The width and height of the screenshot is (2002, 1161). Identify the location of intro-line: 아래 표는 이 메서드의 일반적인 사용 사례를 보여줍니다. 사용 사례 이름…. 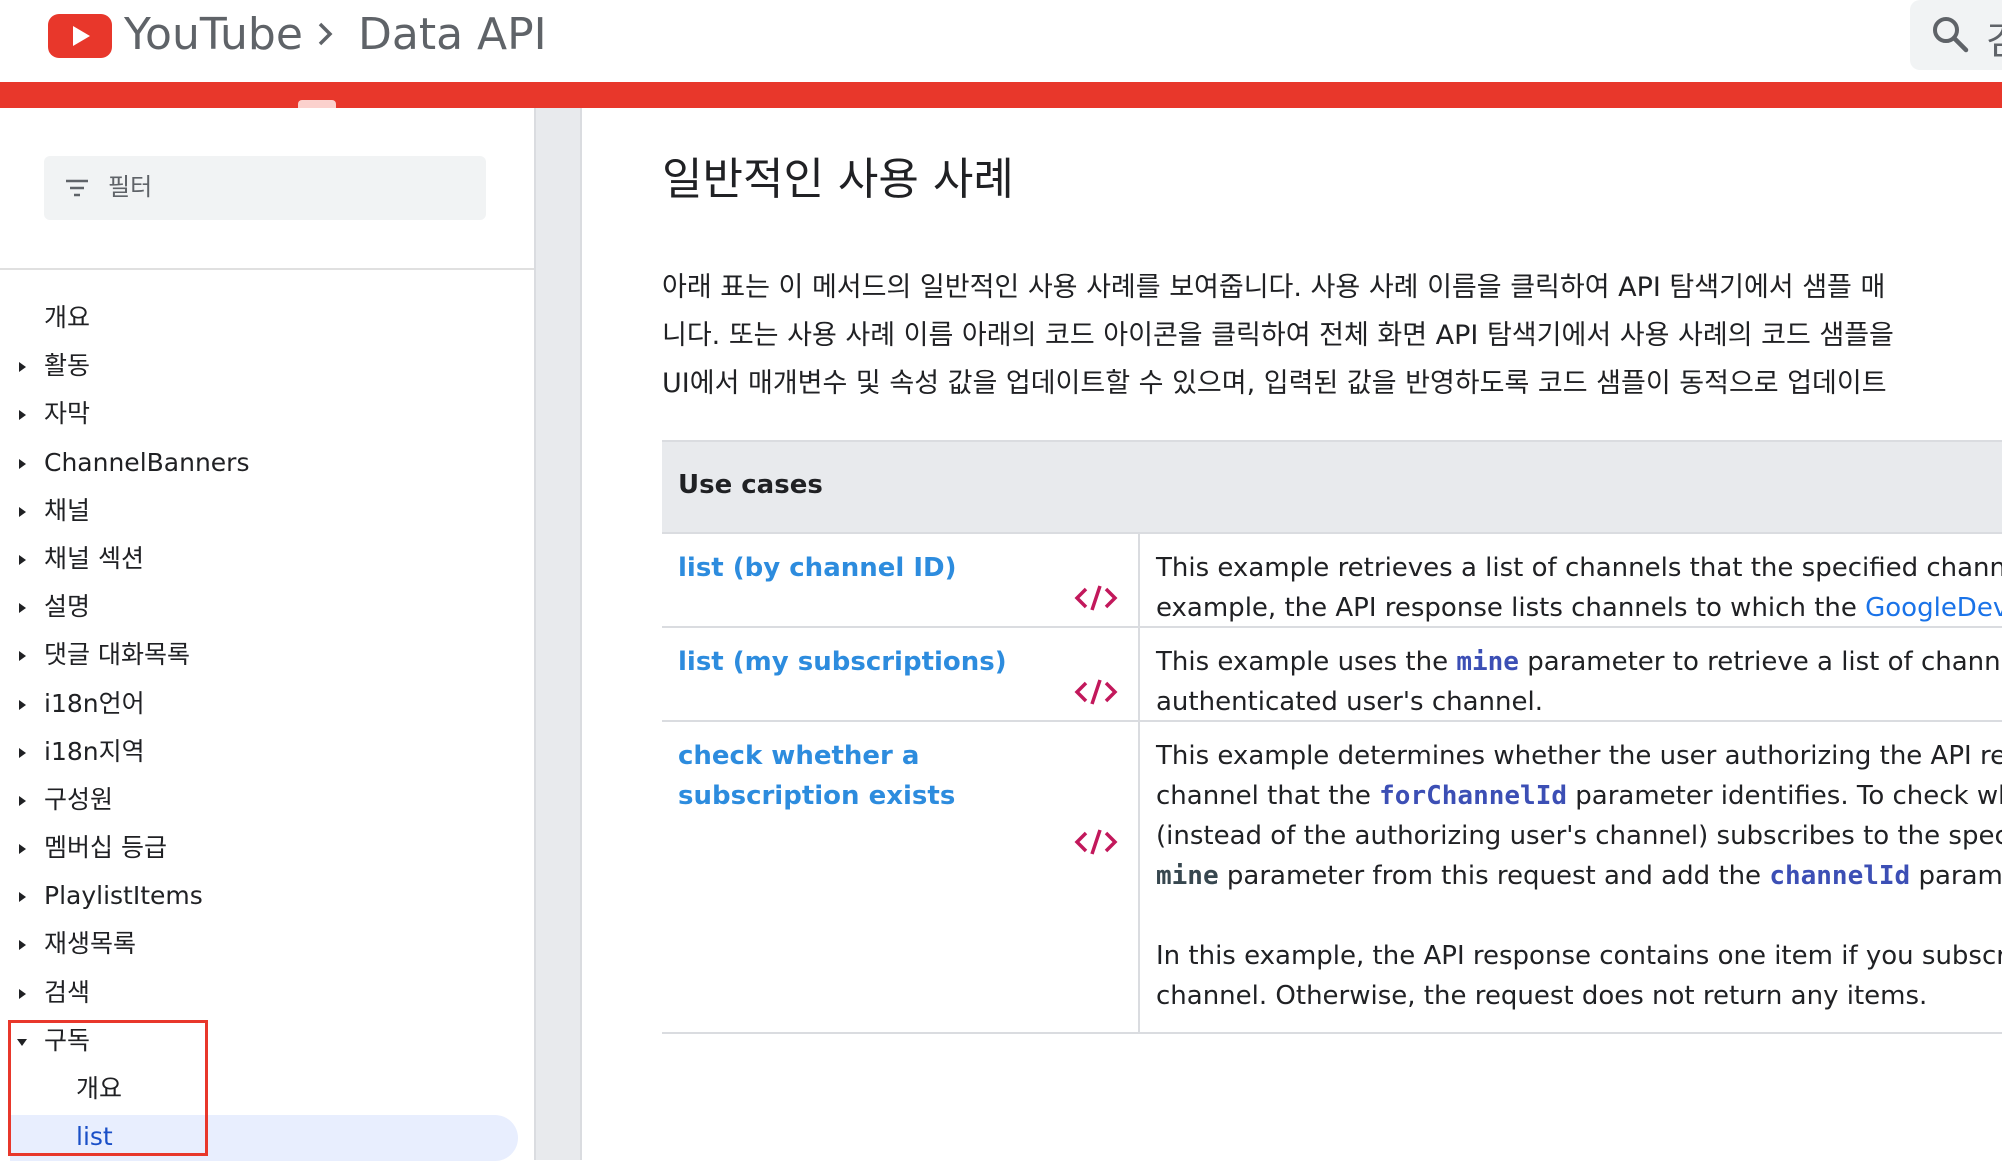
(1274, 287).